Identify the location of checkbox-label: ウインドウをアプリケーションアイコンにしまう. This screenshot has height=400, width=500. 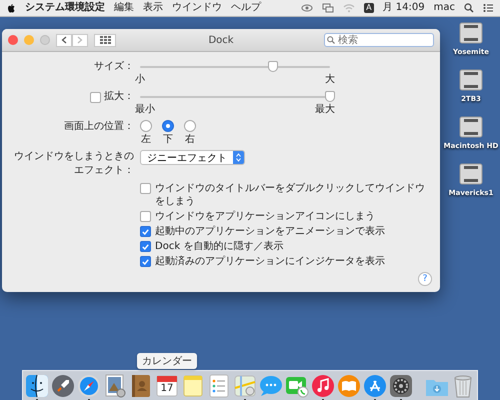
(265, 216).